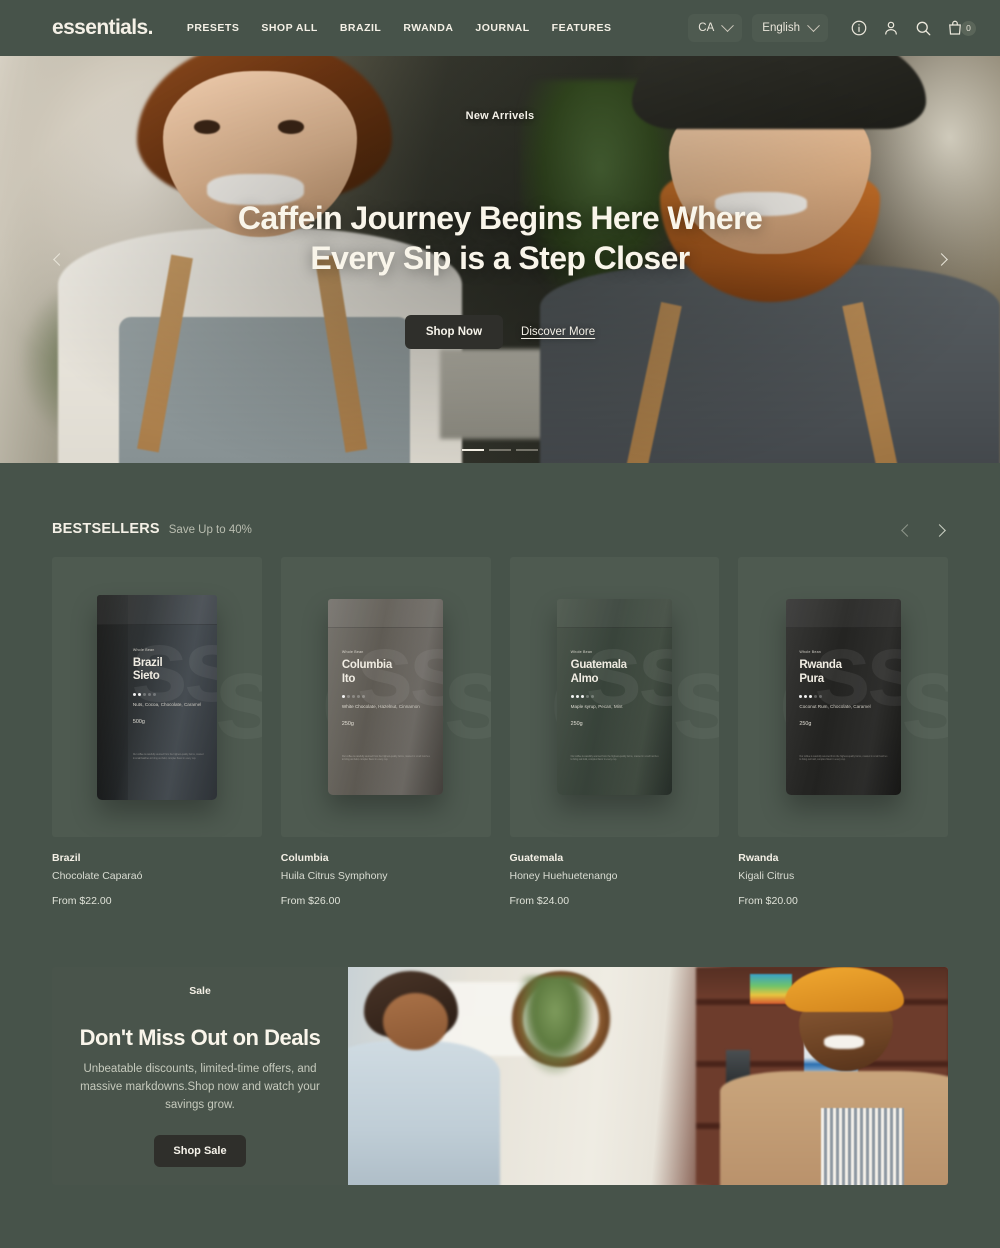 The height and width of the screenshot is (1248, 1000). I want to click on bestsellers-header: BESTSELLERS Save Up to 40%, so click(500, 510).